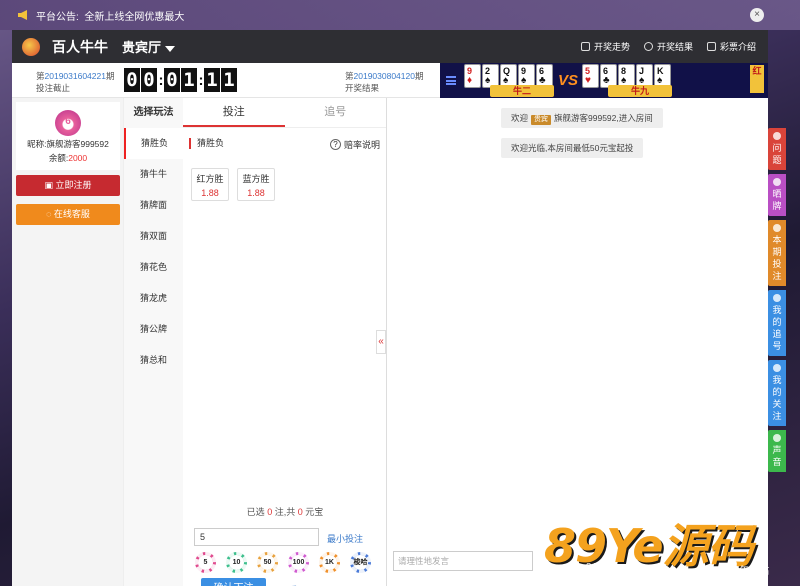 This screenshot has height=586, width=800. What do you see at coordinates (283, 562) in the screenshot?
I see `chip-selector: 5 10 50 100 1K 梭哈` at bounding box center [283, 562].